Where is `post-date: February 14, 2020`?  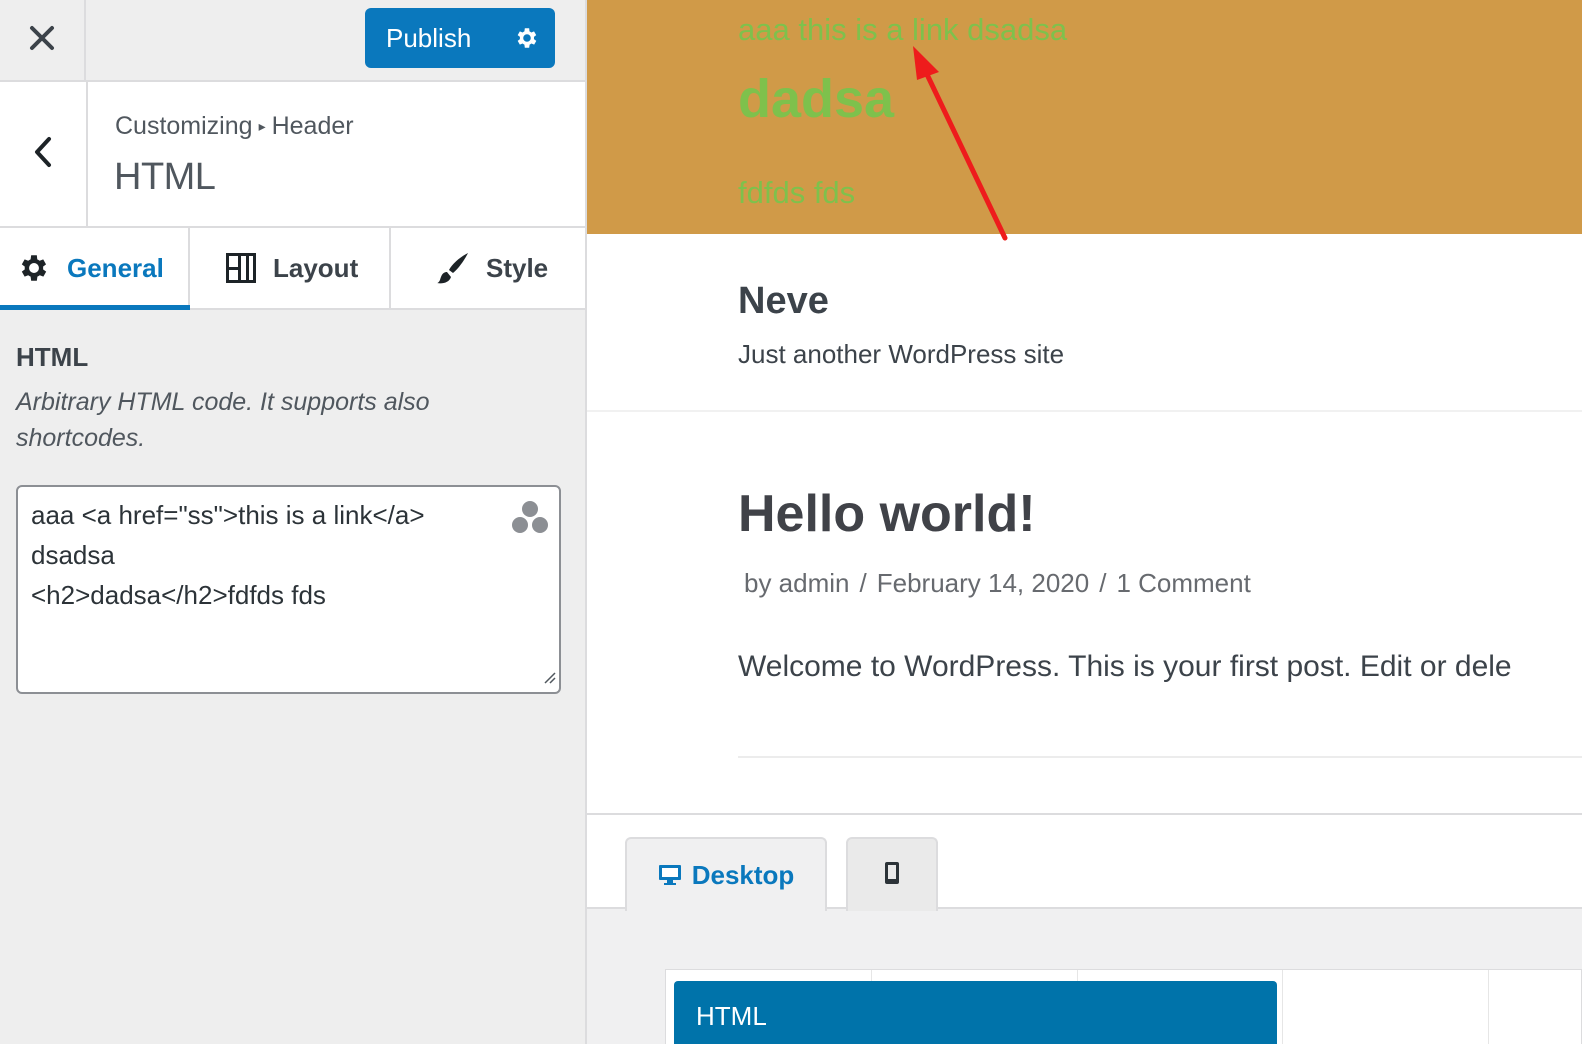 post-date: February 14, 2020 is located at coordinates (983, 583).